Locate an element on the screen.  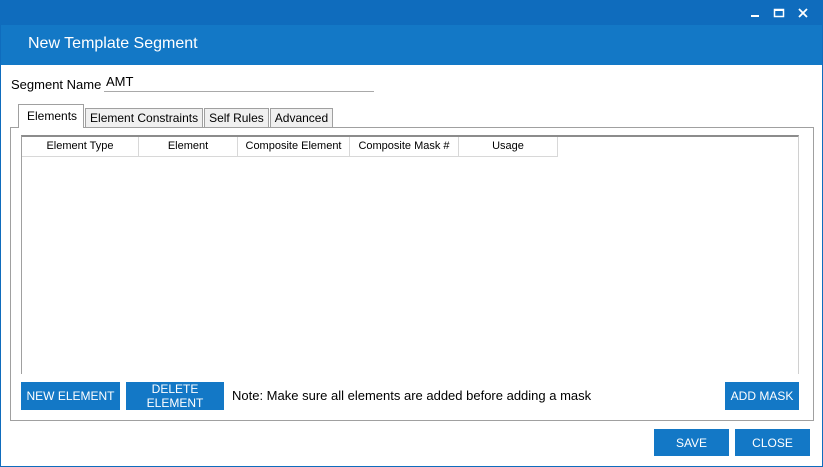
maximize-icon is located at coordinates (779, 13).